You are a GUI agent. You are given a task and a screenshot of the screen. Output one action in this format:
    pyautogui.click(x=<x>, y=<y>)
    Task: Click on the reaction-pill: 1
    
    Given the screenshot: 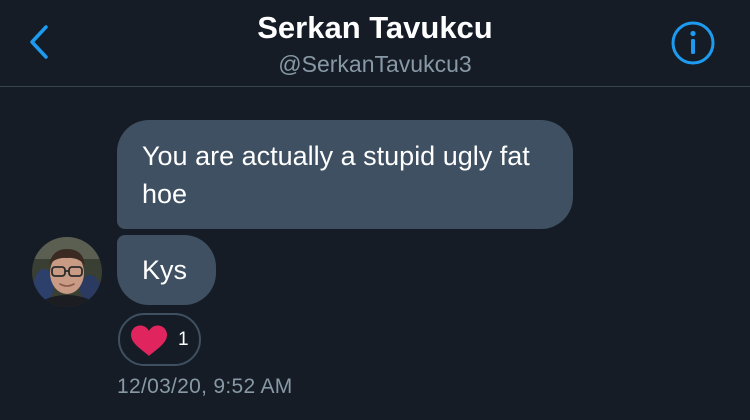 What is the action you would take?
    pyautogui.click(x=159, y=339)
    